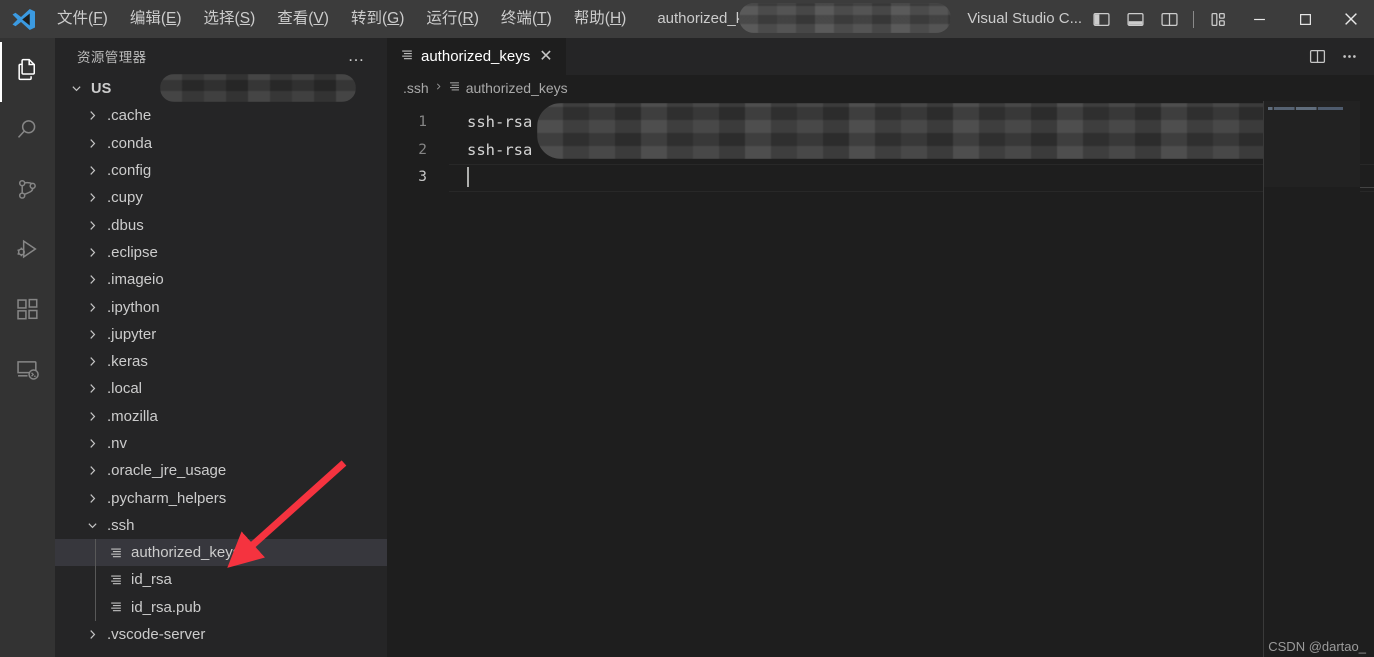 This screenshot has height=657, width=1374. I want to click on remote-explorer-icon, so click(27, 372).